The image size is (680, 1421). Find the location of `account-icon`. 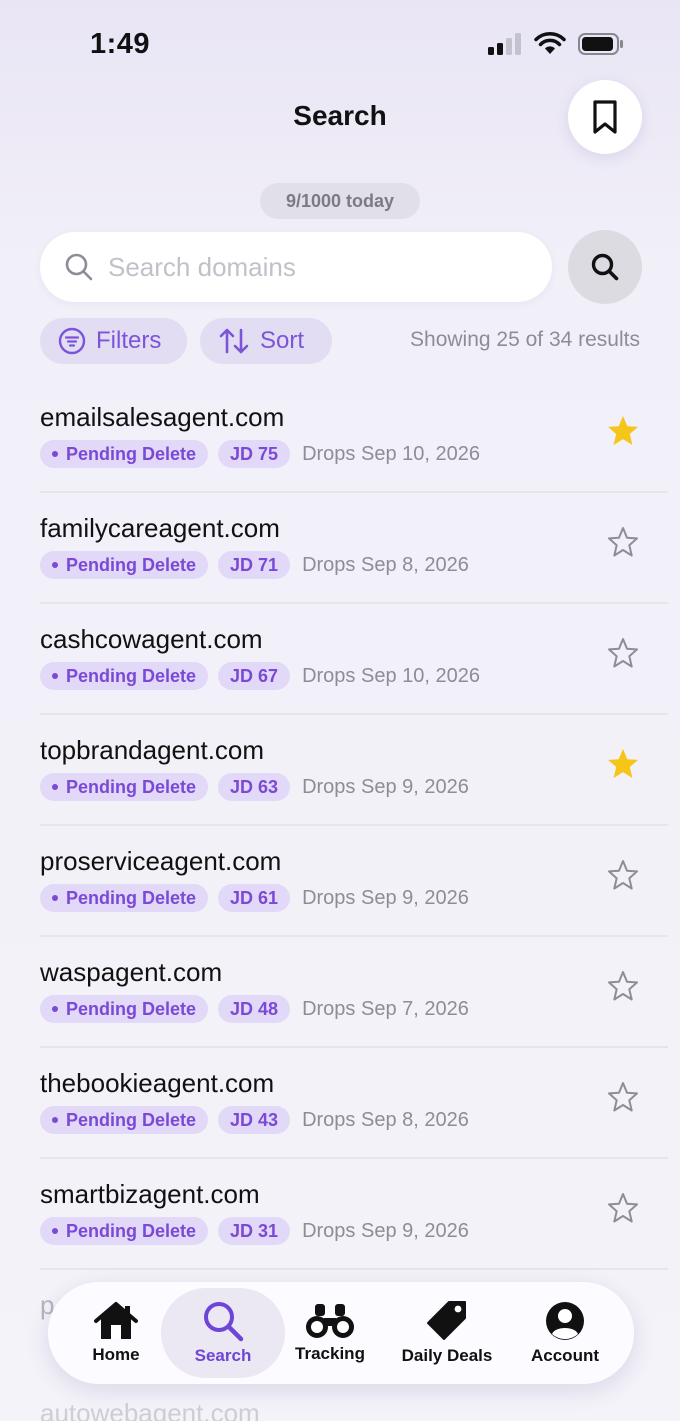

account-icon is located at coordinates (565, 1321).